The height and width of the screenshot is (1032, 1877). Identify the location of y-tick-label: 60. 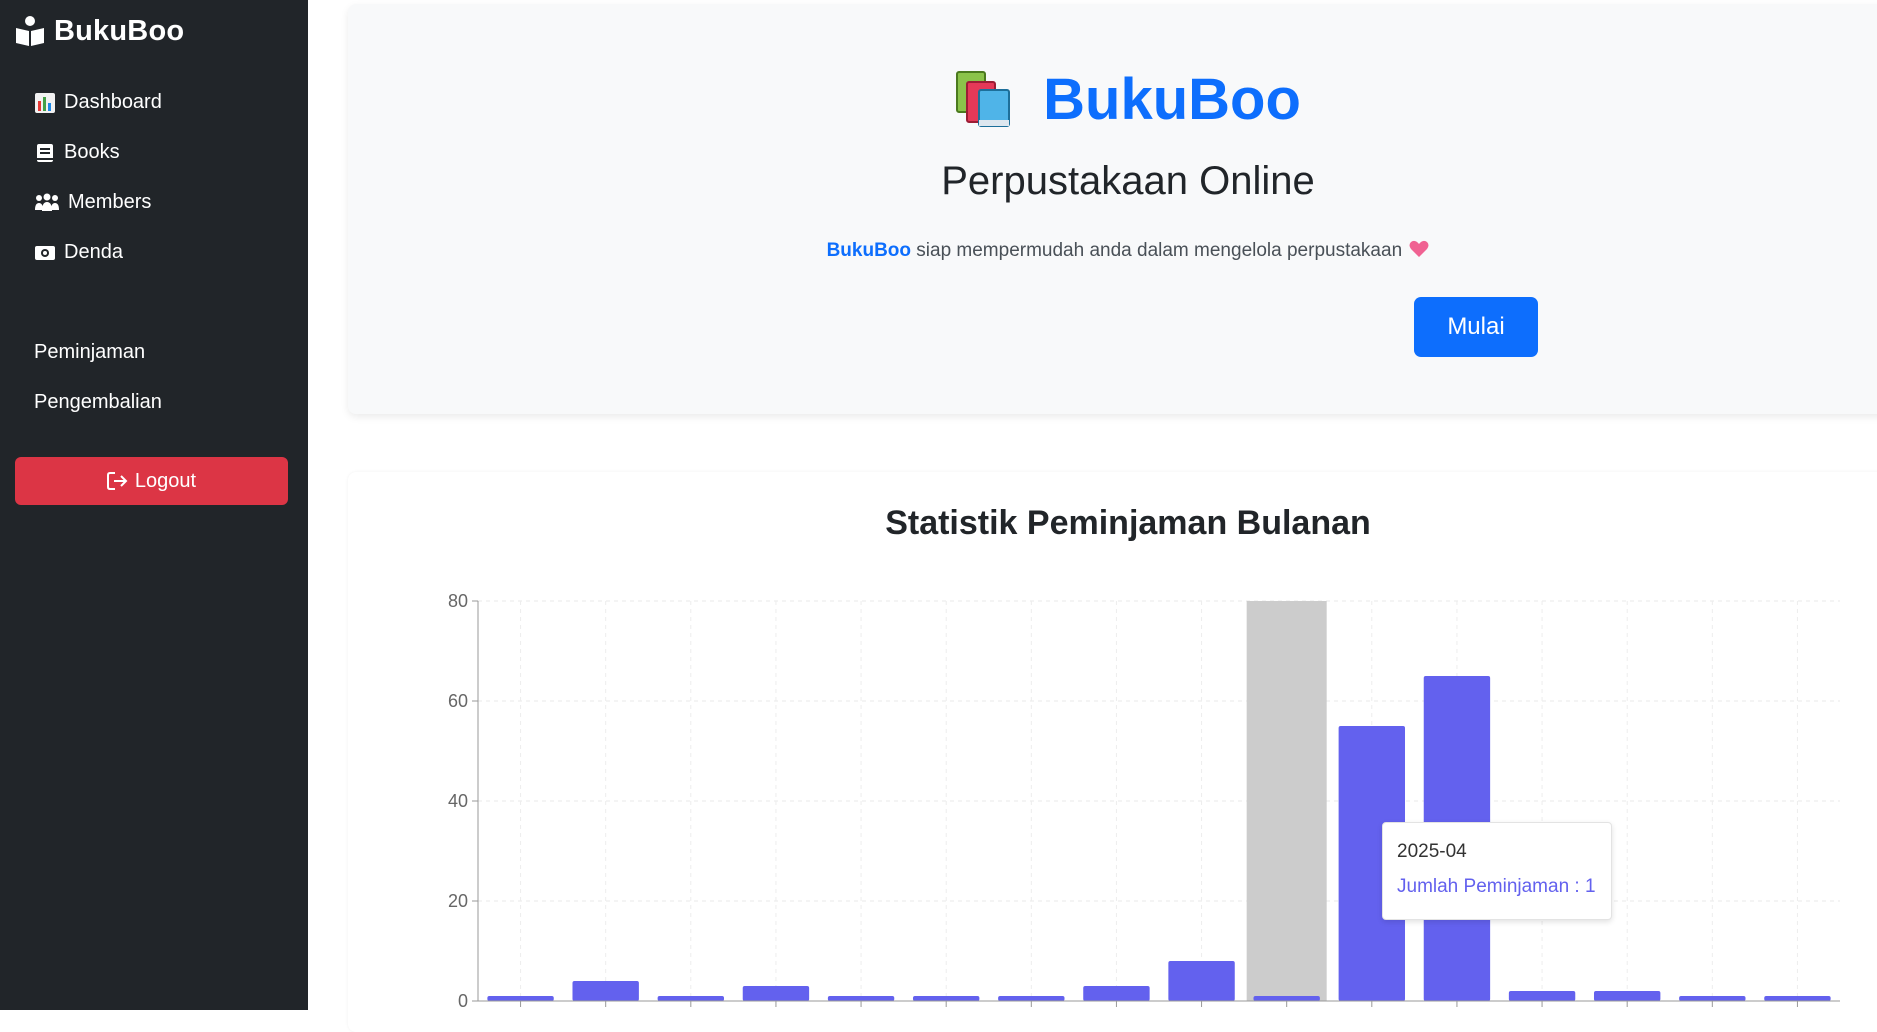
(458, 701).